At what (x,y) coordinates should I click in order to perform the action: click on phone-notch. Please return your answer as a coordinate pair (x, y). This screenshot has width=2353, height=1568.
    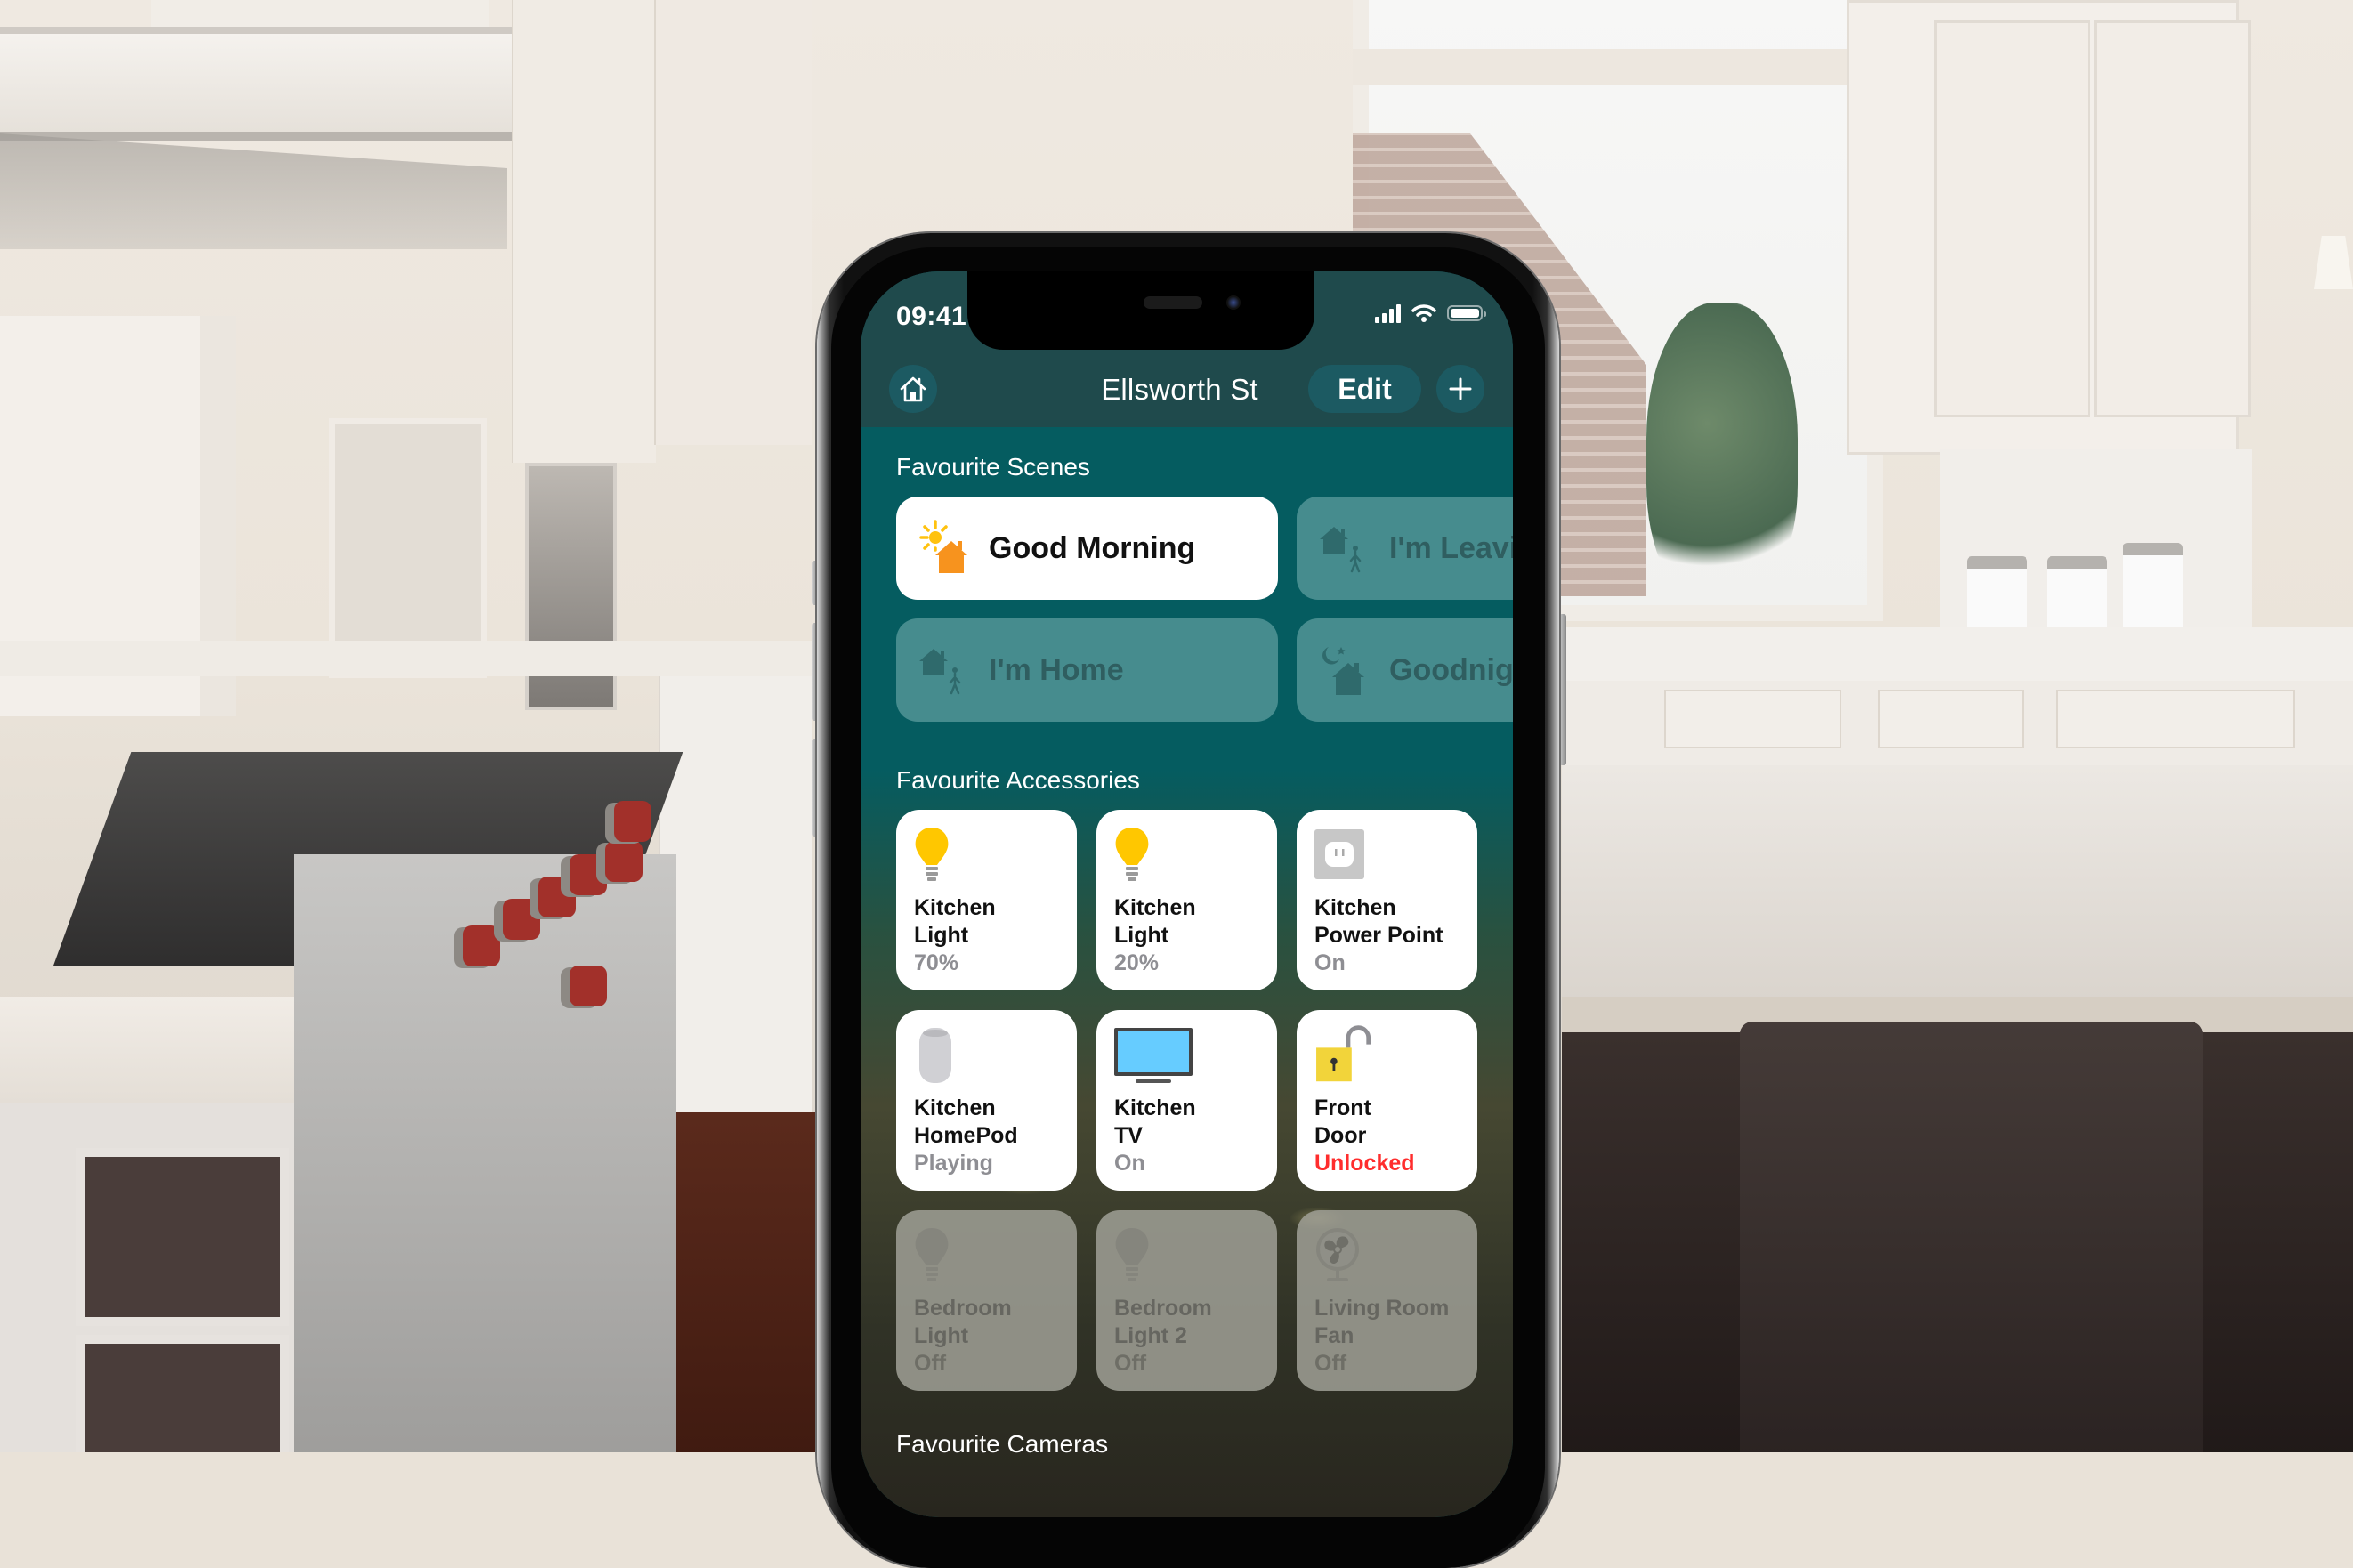
    Looking at the image, I should click on (1141, 310).